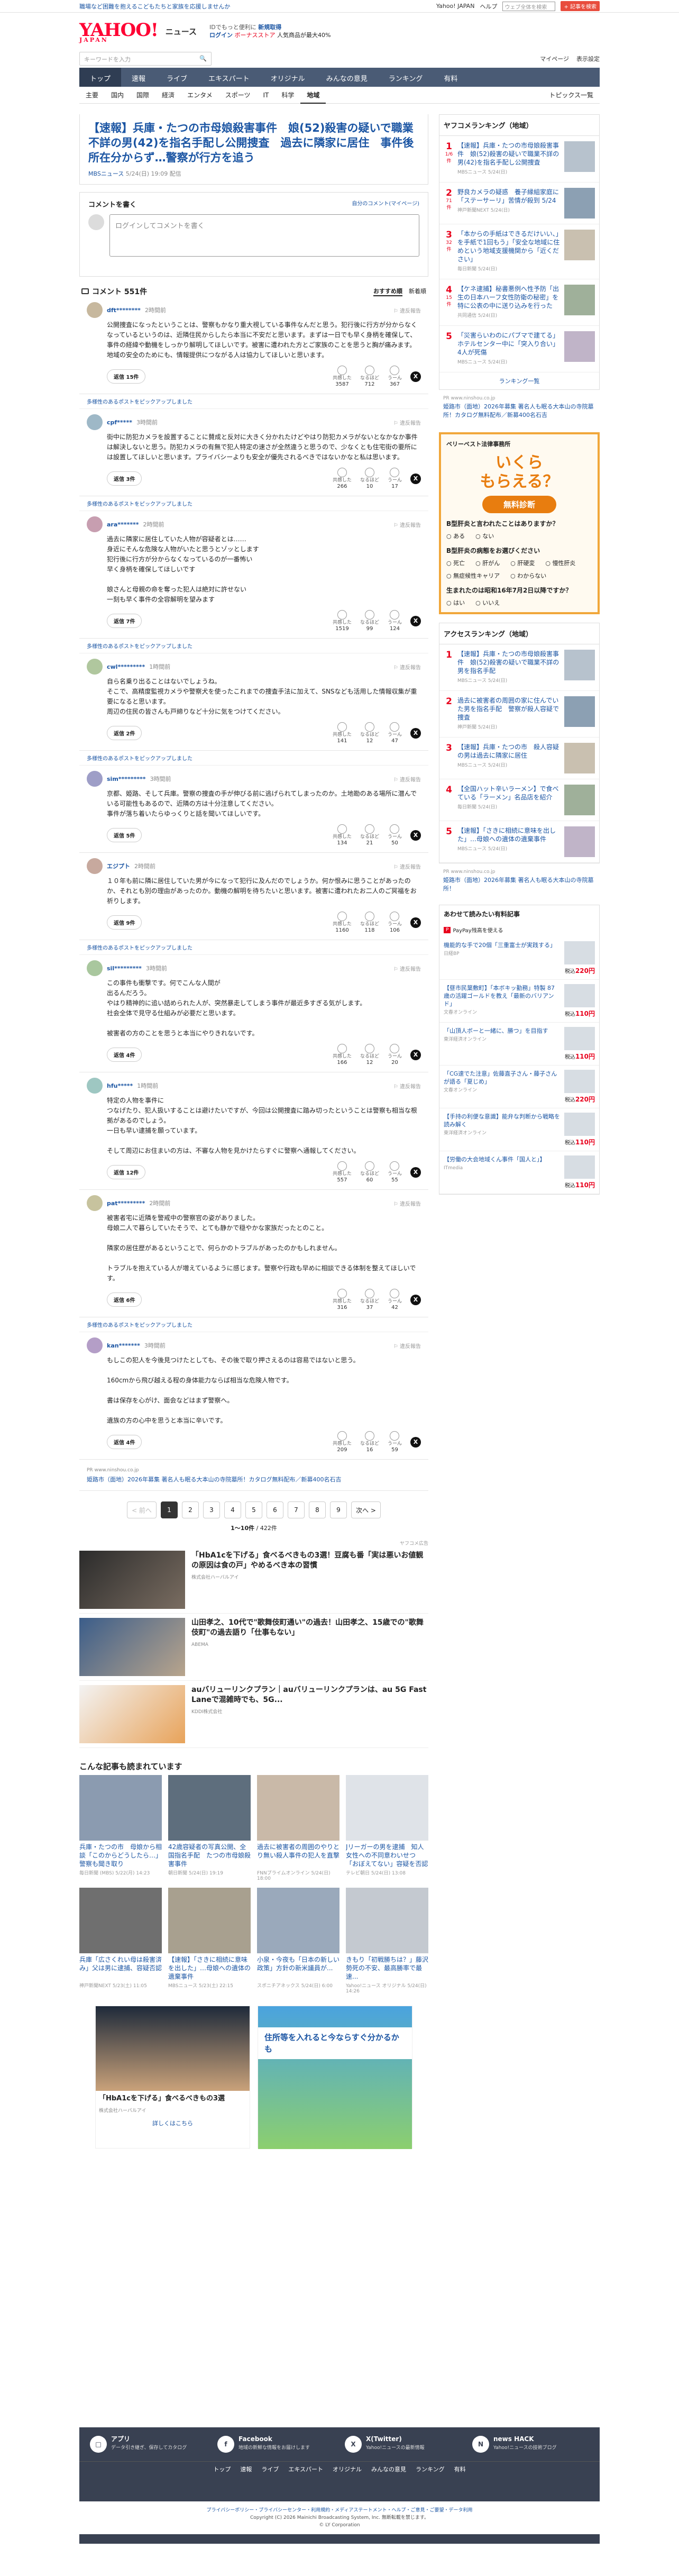 The height and width of the screenshot is (2576, 679). I want to click on bottom-ad-card: 「HbA1cを下げる」食べるべきもの3選 株式会社ハーバルアイ 詳しくはこちら, so click(172, 2077).